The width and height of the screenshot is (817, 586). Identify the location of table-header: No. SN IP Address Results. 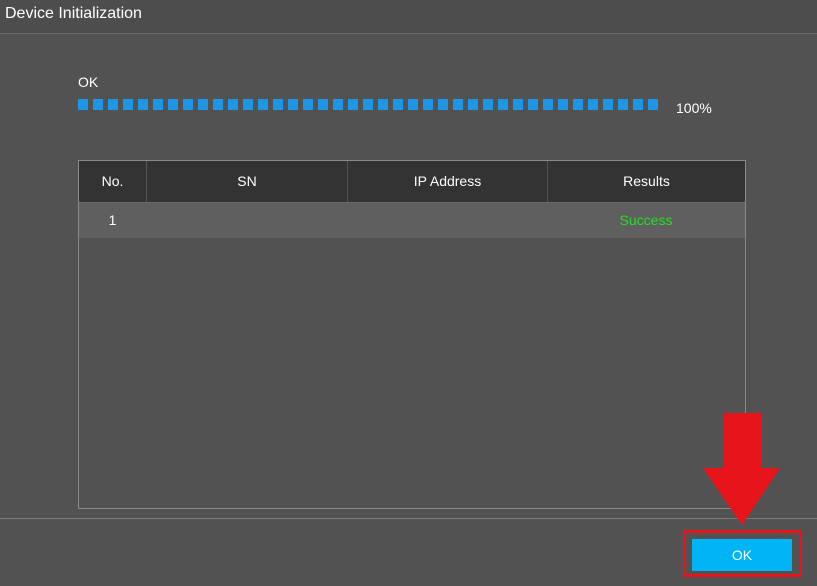
(412, 182).